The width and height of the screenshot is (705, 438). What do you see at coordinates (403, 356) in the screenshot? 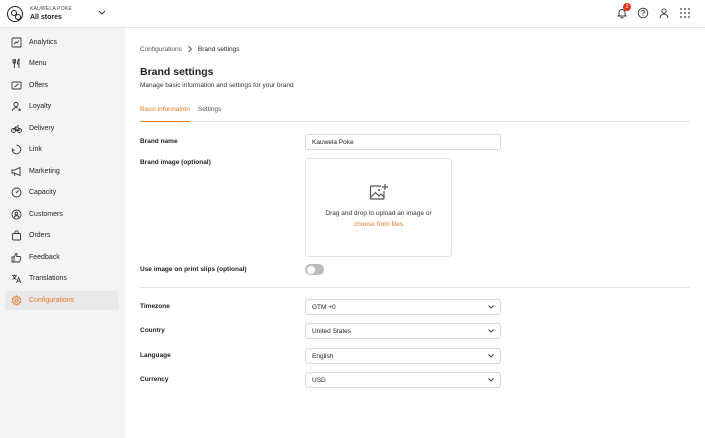
I see `language-select: English` at bounding box center [403, 356].